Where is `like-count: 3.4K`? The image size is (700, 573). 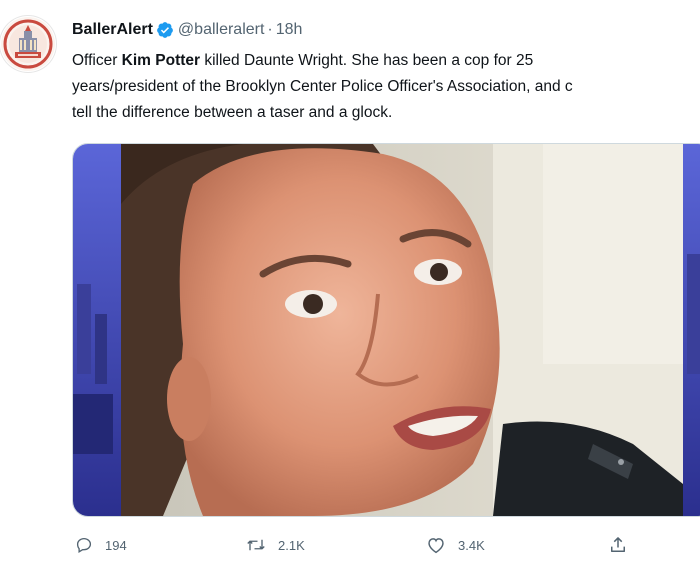
like-count: 3.4K is located at coordinates (471, 545).